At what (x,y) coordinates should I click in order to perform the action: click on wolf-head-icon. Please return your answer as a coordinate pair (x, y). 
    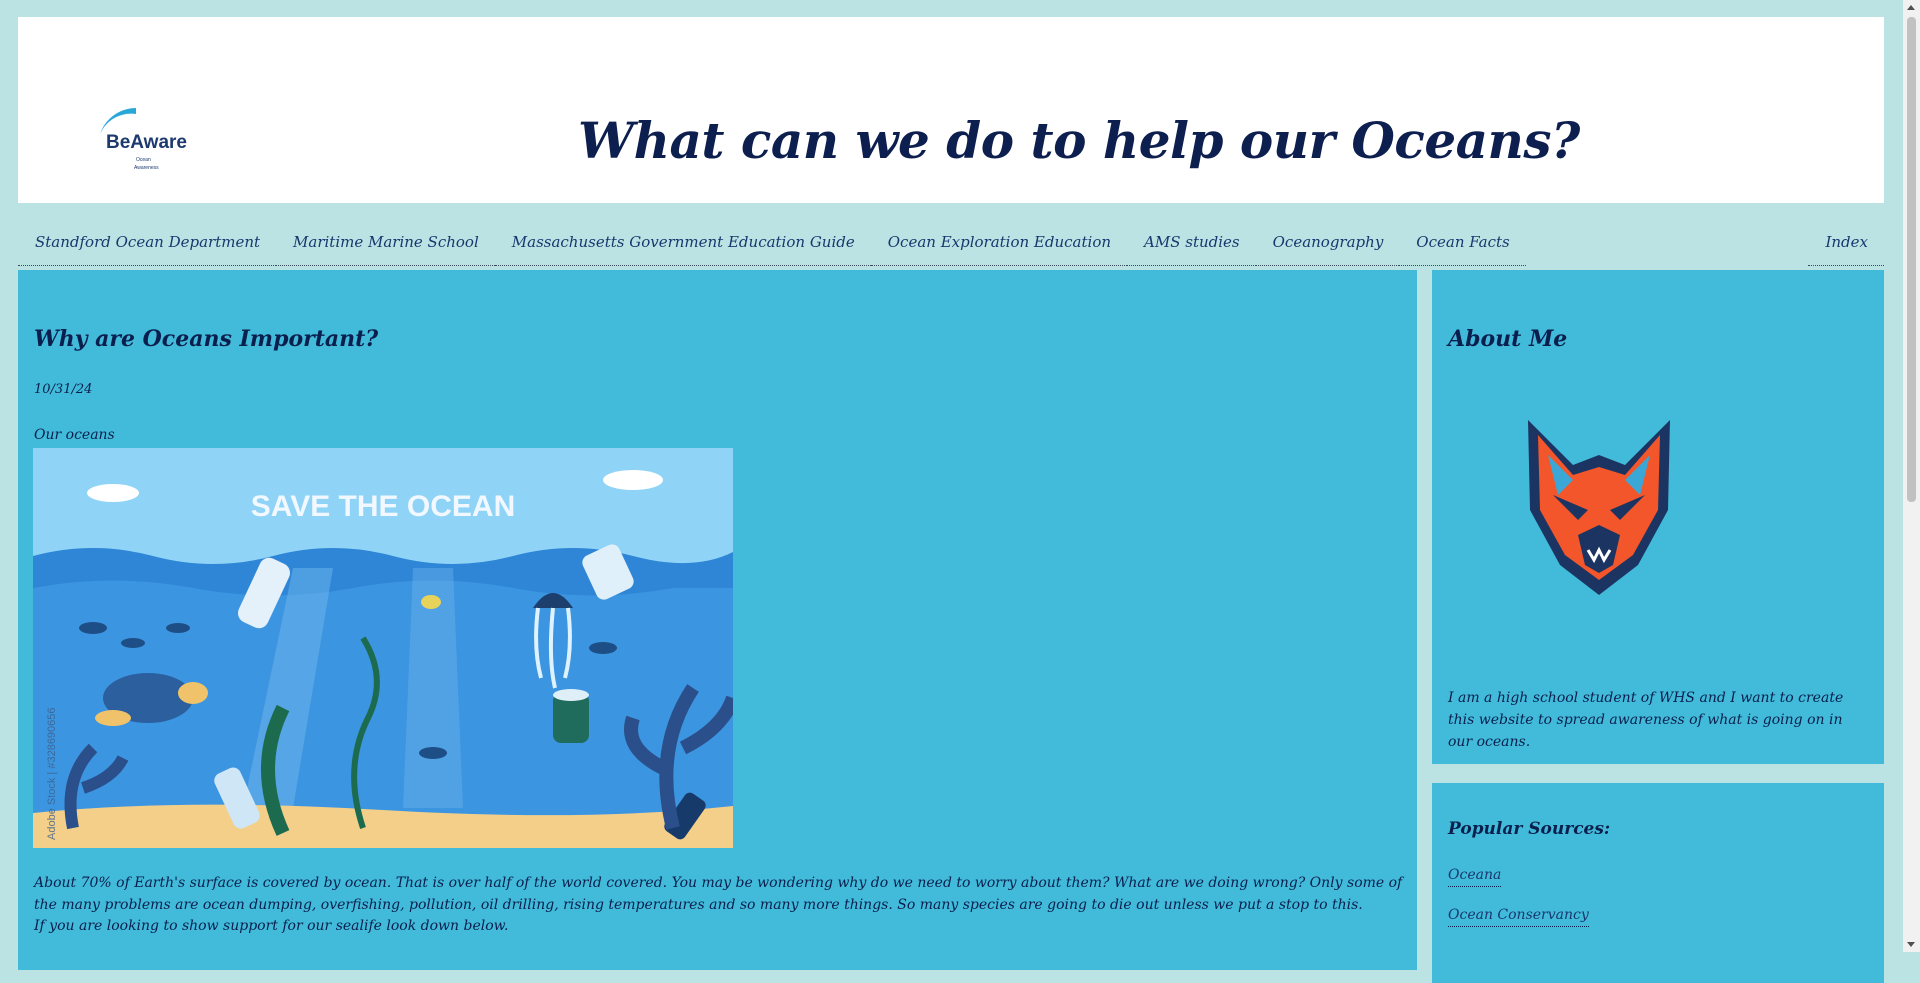
    Looking at the image, I should click on (1599, 507).